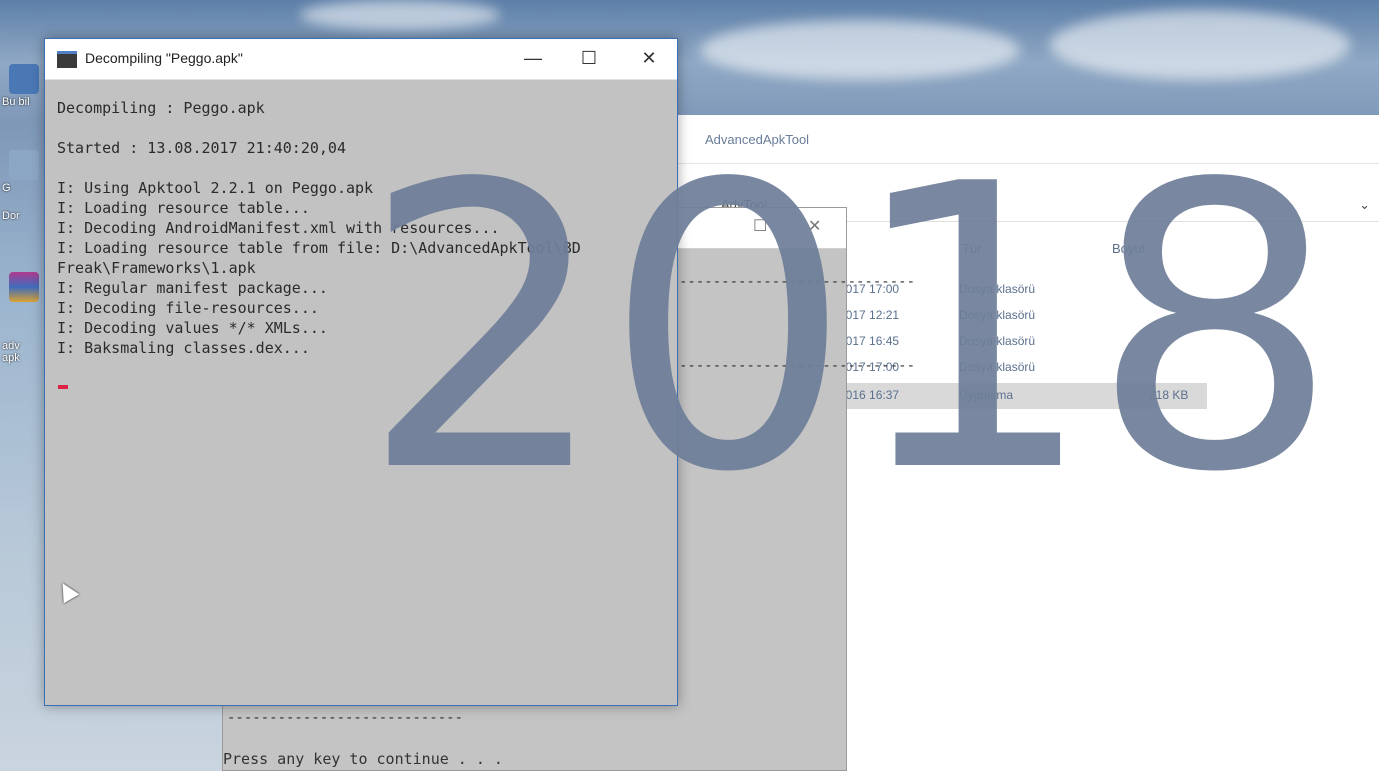  Describe the element at coordinates (760, 226) in the screenshot. I see `maximize-icon: ☐` at that location.